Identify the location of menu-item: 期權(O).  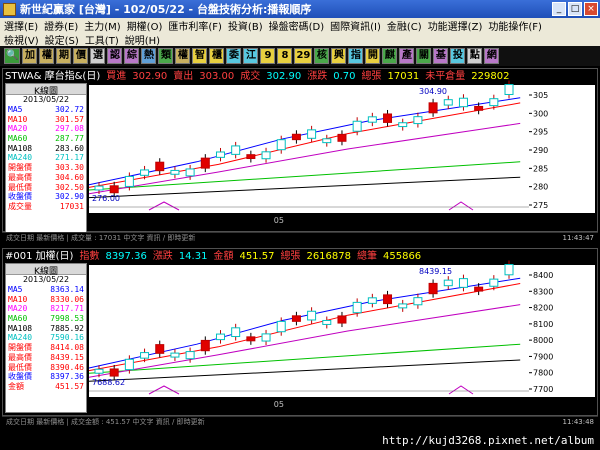
(145, 25).